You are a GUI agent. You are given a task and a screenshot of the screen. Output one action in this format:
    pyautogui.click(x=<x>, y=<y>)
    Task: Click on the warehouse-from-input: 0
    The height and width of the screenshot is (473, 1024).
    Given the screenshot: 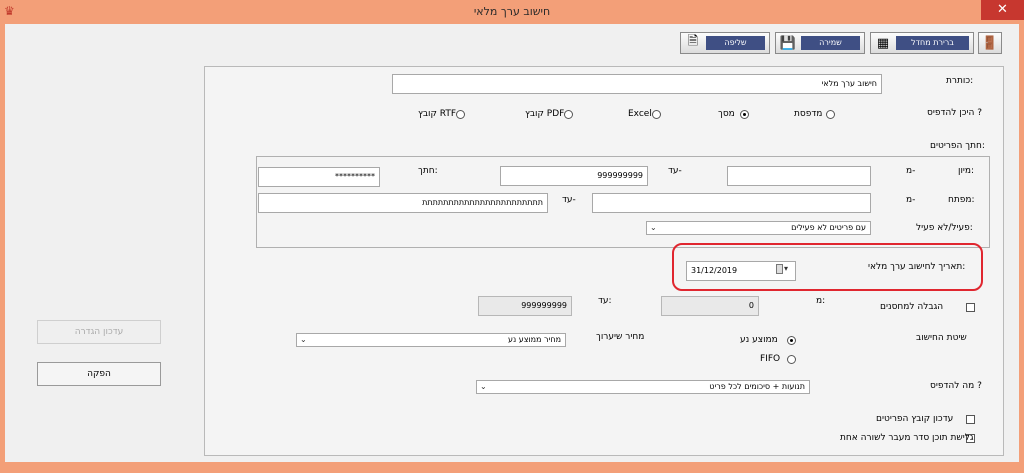 What is the action you would take?
    pyautogui.click(x=710, y=306)
    